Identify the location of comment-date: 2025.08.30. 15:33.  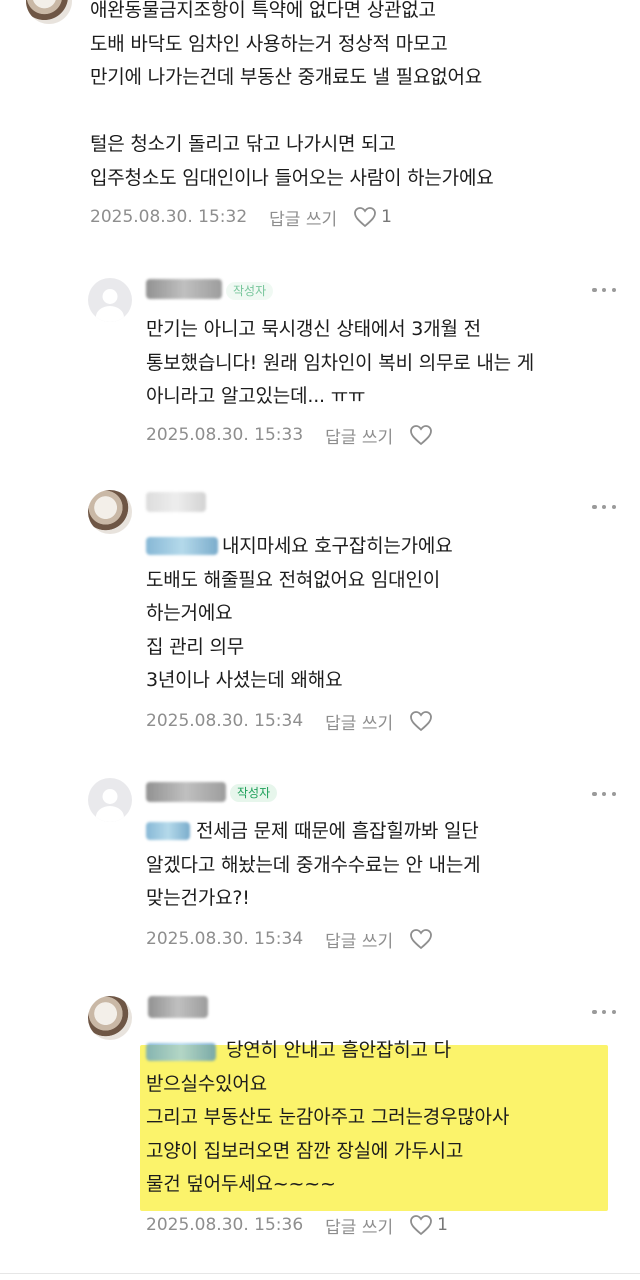
(225, 435).